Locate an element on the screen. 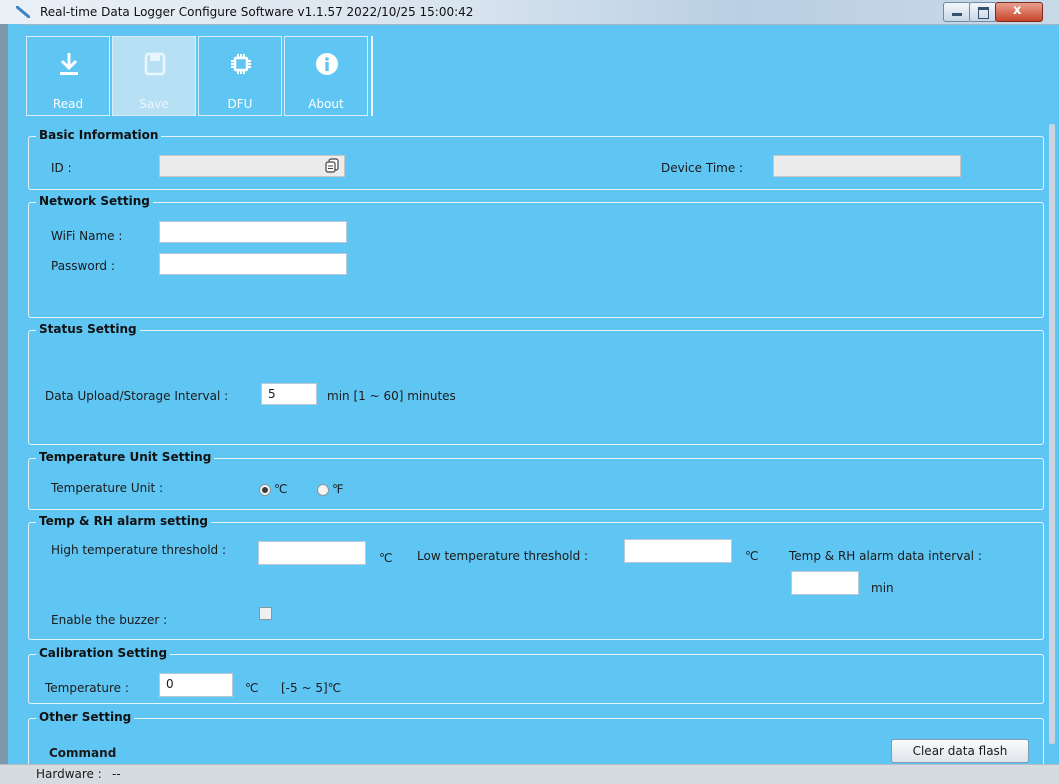 The image size is (1059, 784). interval-label: Data Upload/Storage Interval : is located at coordinates (137, 396).